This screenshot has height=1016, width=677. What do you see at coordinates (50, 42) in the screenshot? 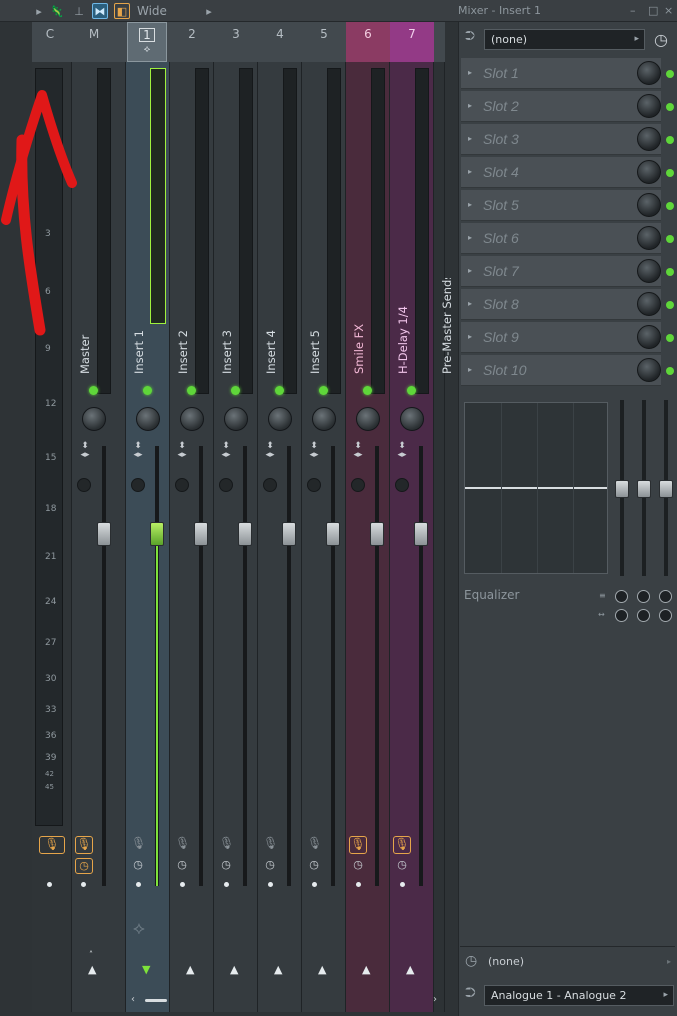
I see `header-current: C` at bounding box center [50, 42].